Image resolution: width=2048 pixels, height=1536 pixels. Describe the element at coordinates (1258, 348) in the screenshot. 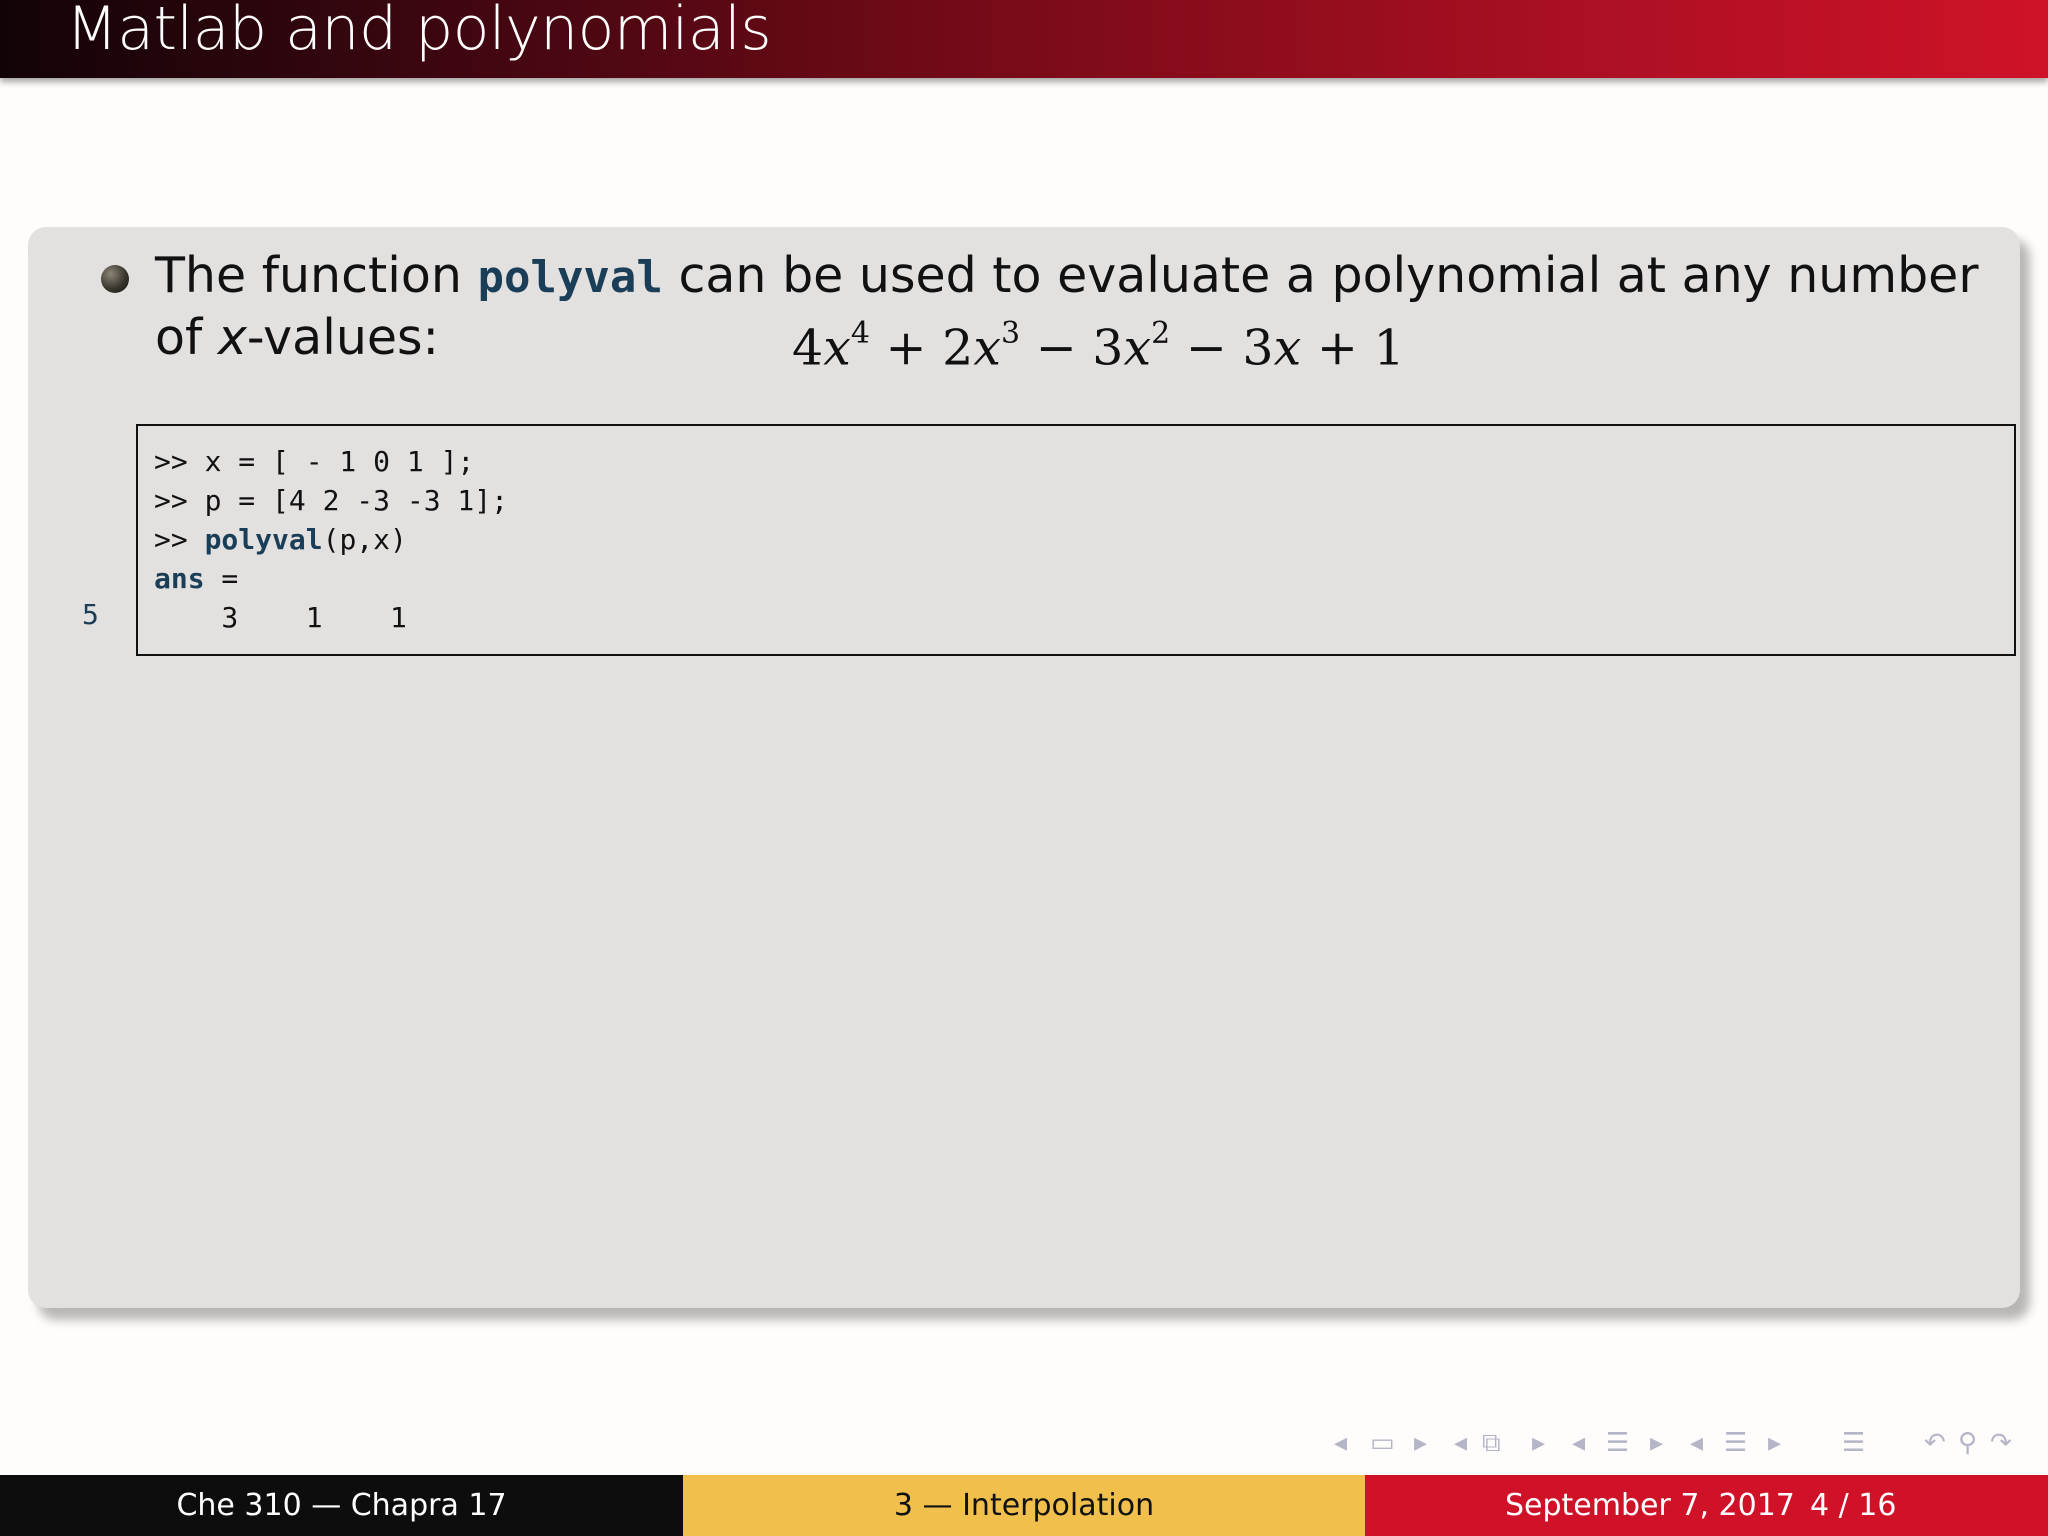

I see `term4-coef: 3` at that location.